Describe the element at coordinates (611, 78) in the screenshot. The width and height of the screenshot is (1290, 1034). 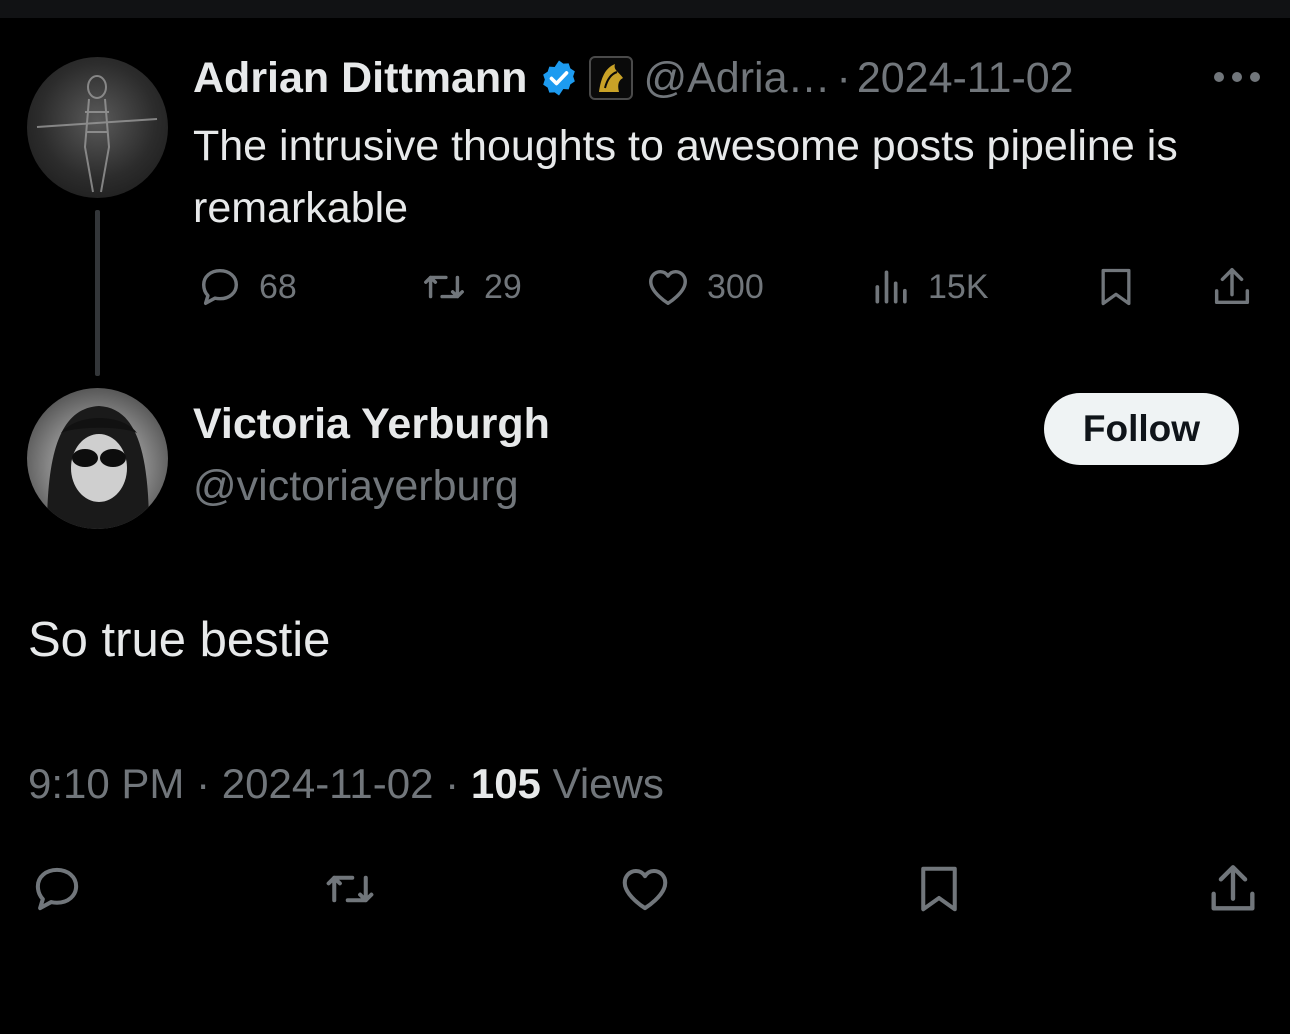
I see `lion-affiliate-icon` at that location.